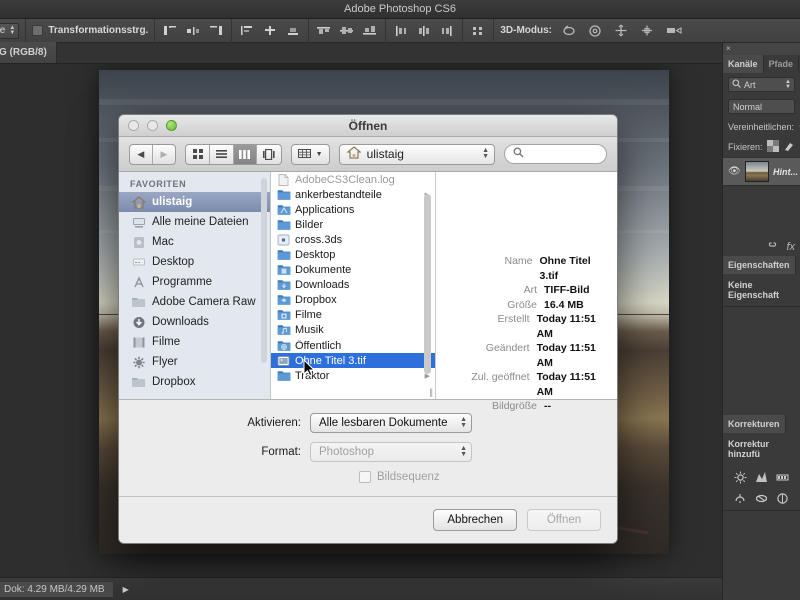 The height and width of the screenshot is (600, 800). I want to click on tab-properties: Eigenschaften, so click(759, 265).